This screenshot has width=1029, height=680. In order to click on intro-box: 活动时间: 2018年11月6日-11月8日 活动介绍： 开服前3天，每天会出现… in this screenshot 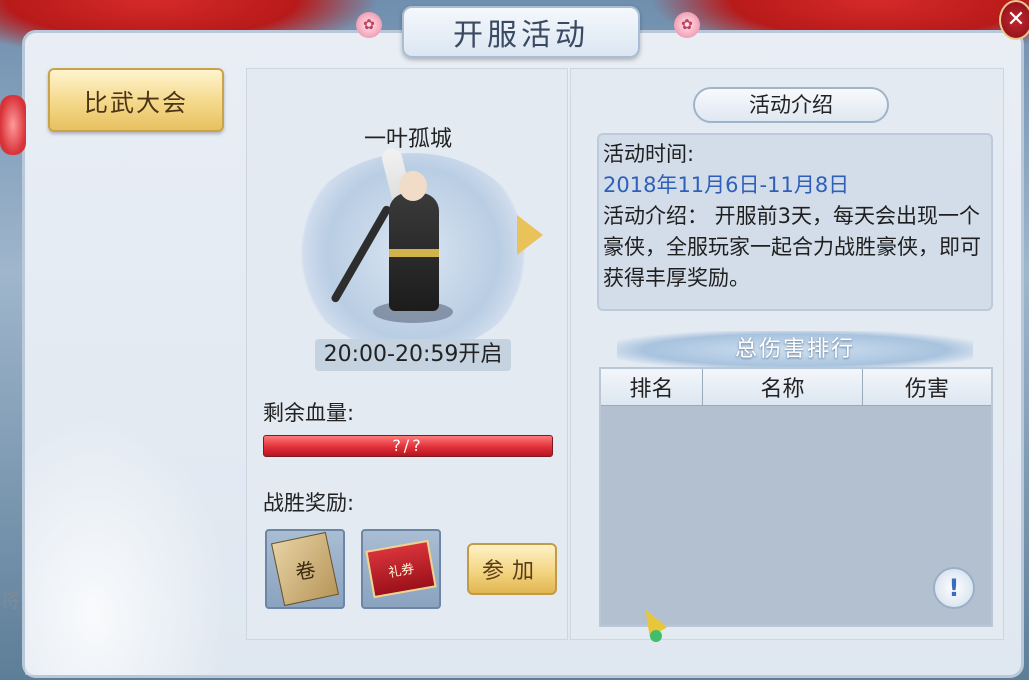, I will do `click(795, 222)`.